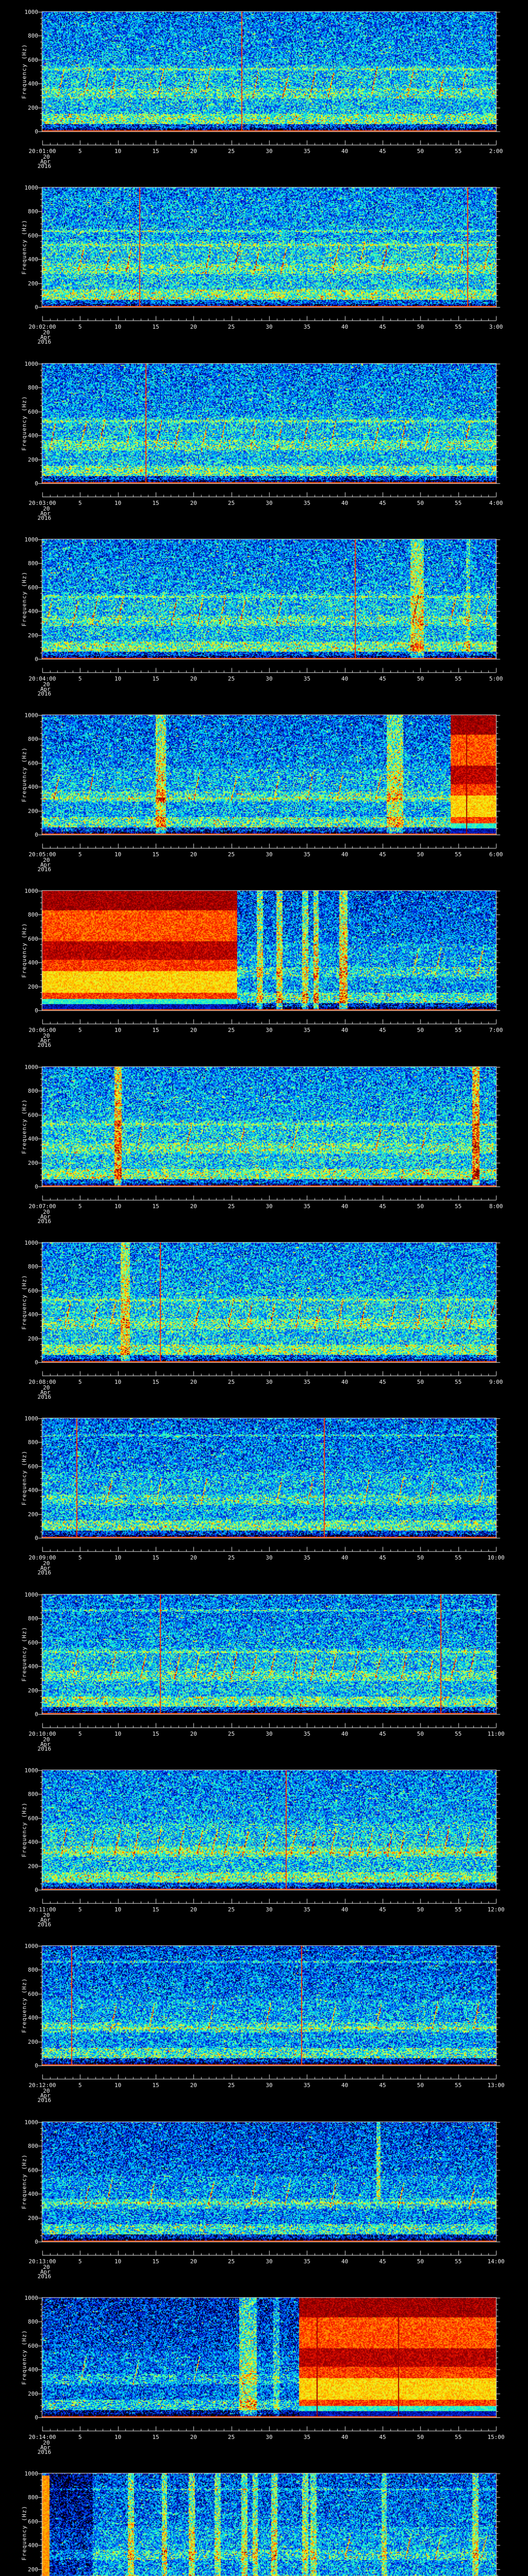 The width and height of the screenshot is (528, 2576). Describe the element at coordinates (42, 503) in the screenshot. I see `x-axis-start-time: 20:03:00` at that location.